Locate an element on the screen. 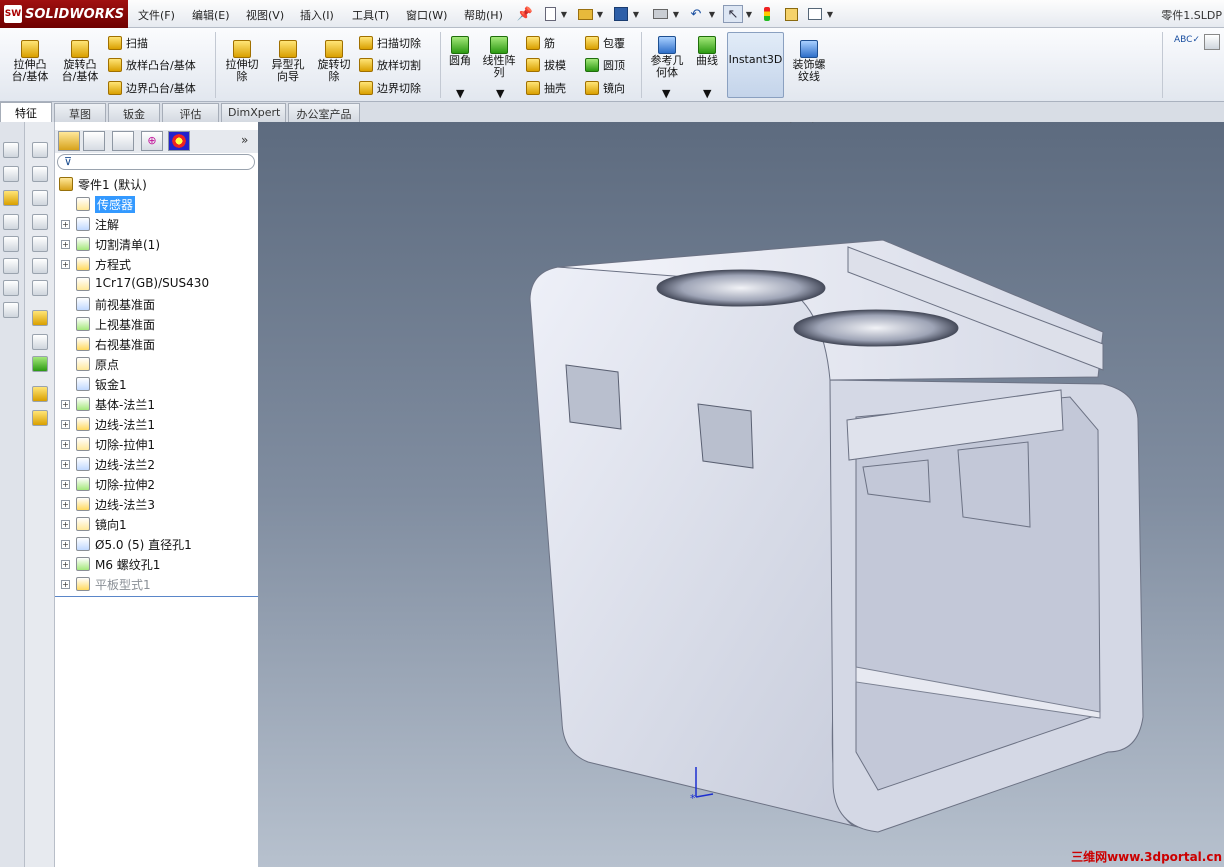  tree-node: + 切除-拉伸2 is located at coordinates (156, 484).